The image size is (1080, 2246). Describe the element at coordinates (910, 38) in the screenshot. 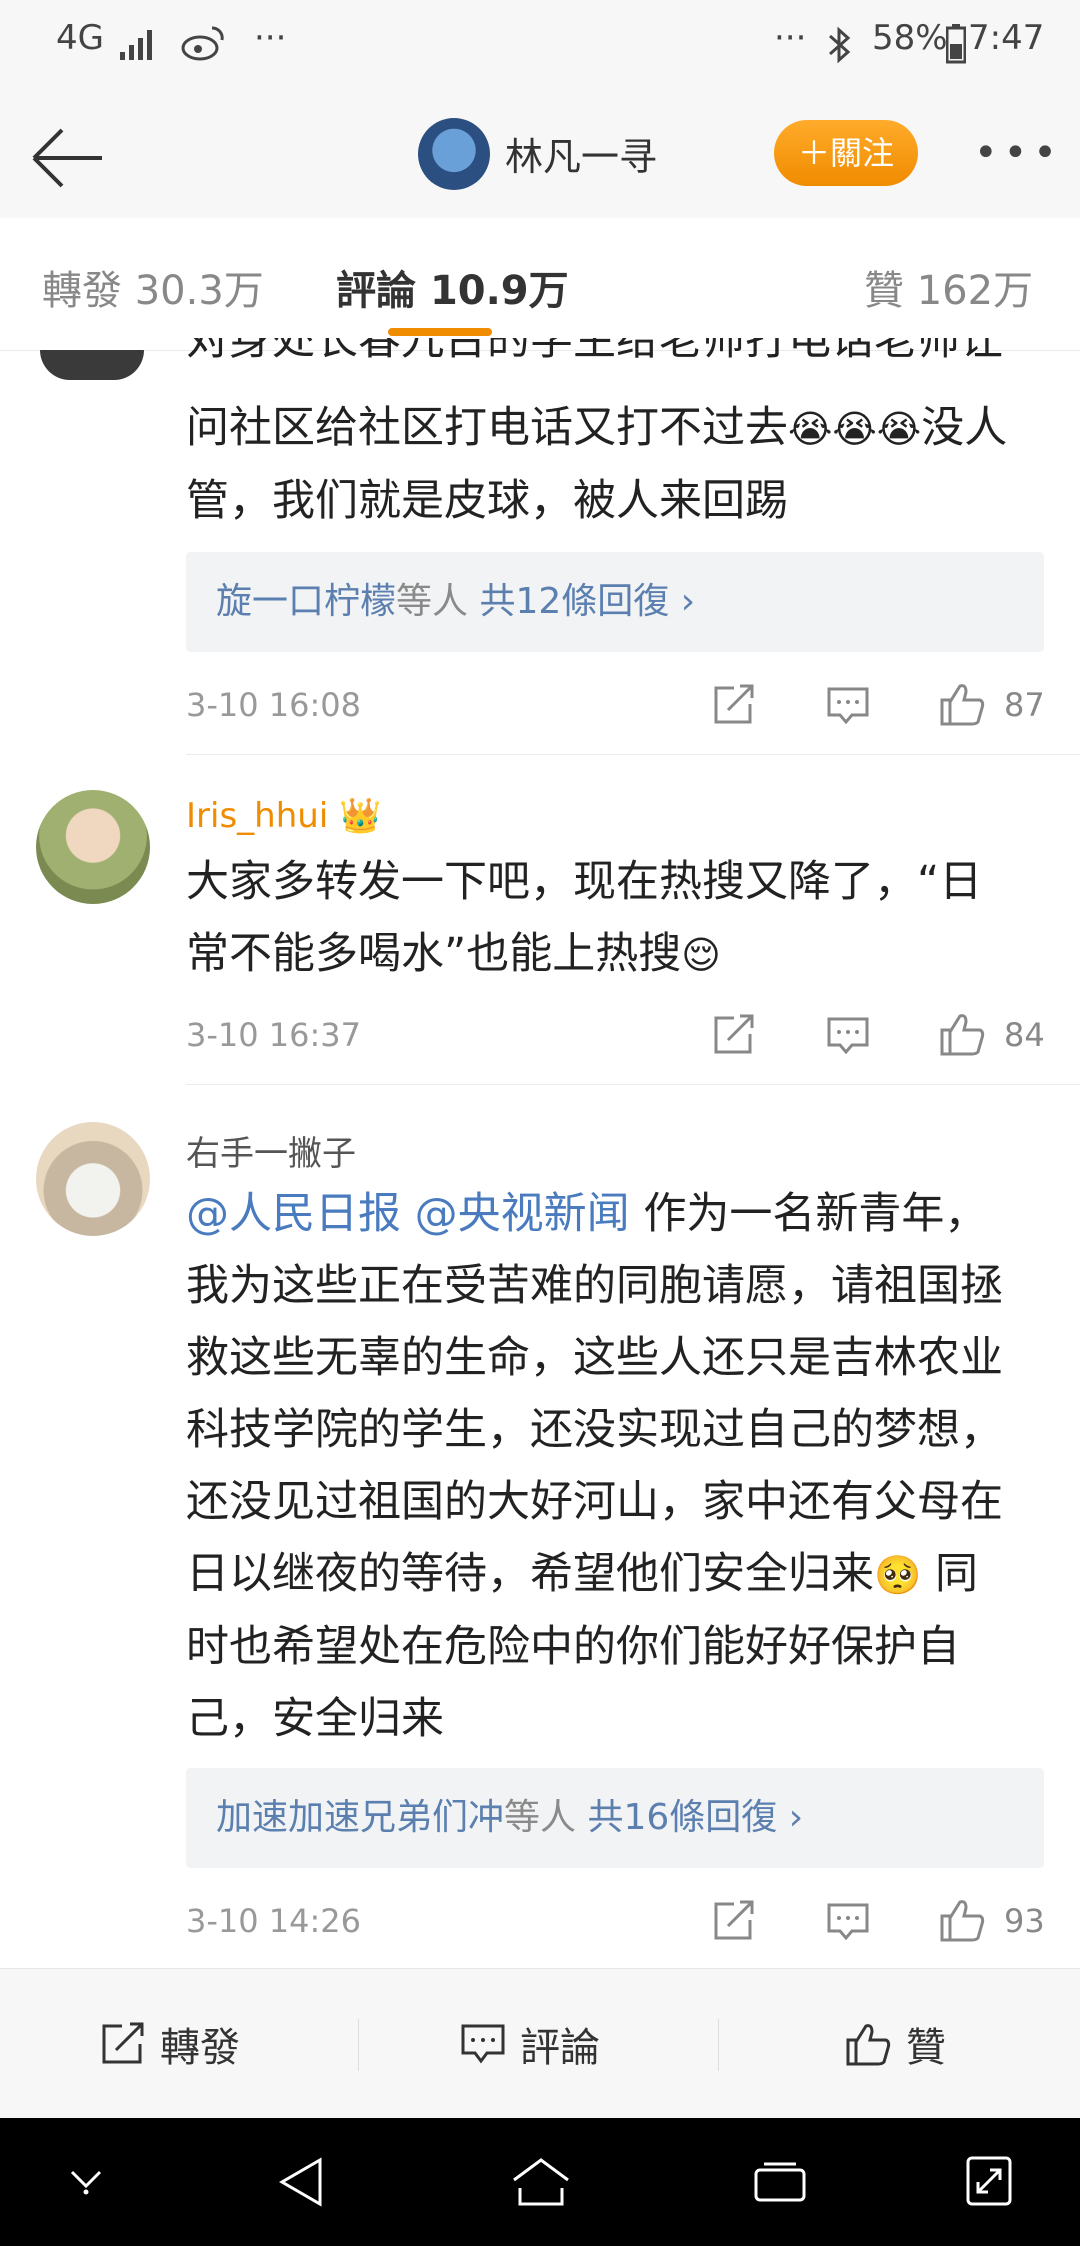

I see `battery-percent: 58%` at that location.